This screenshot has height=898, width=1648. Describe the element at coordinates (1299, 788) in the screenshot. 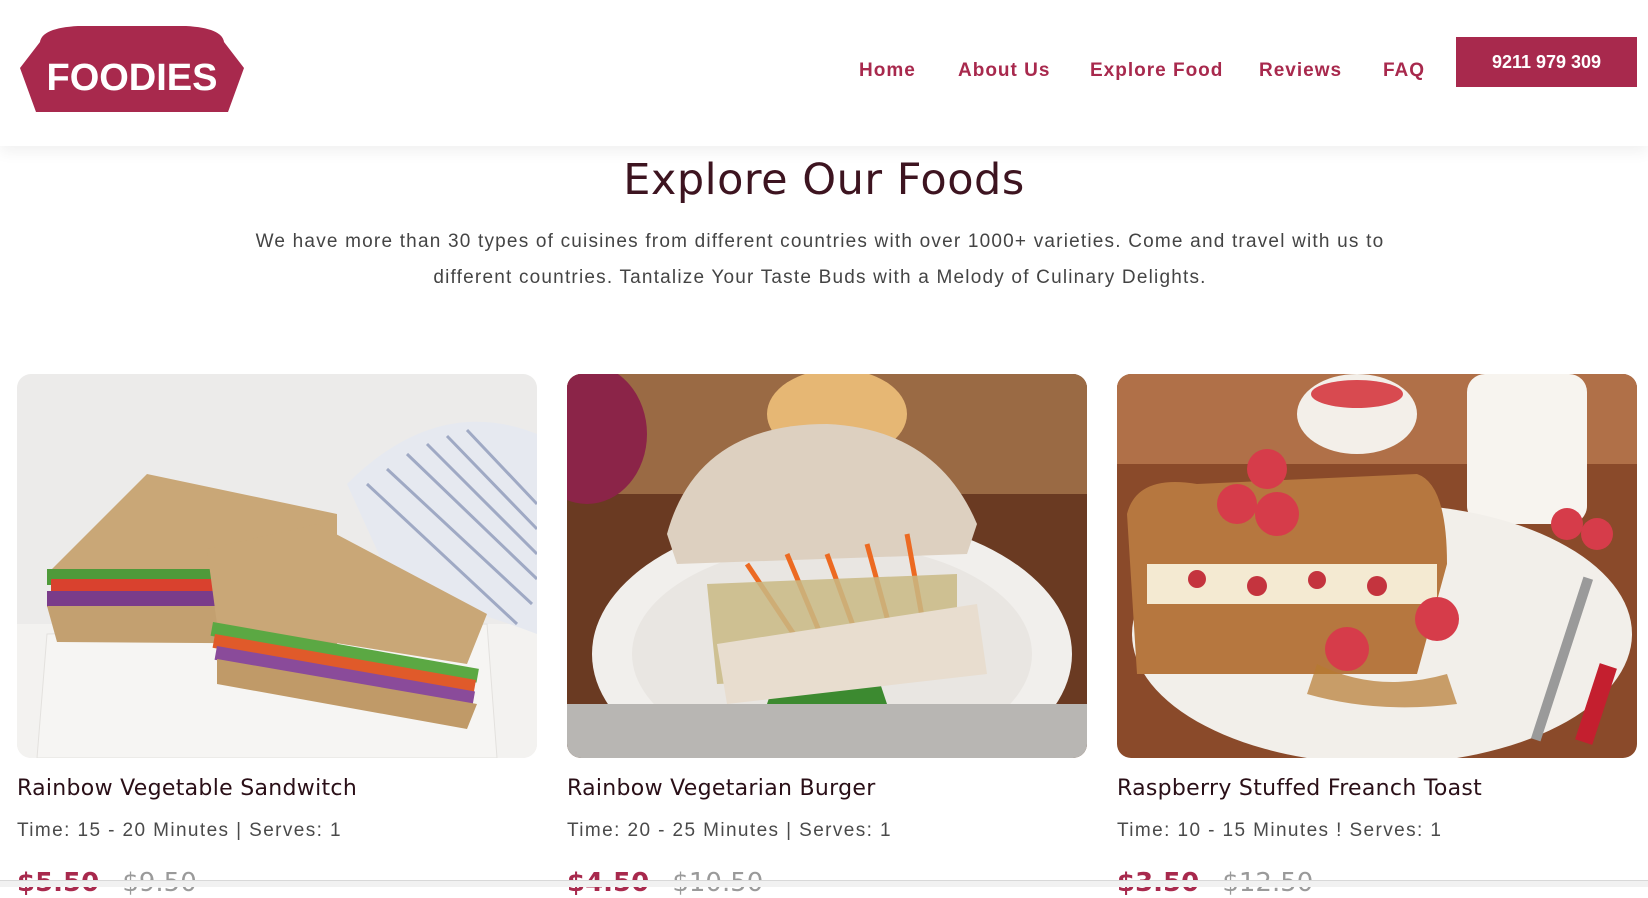

I see `food-title: Raspberry Stuffed Freanch Toast` at that location.